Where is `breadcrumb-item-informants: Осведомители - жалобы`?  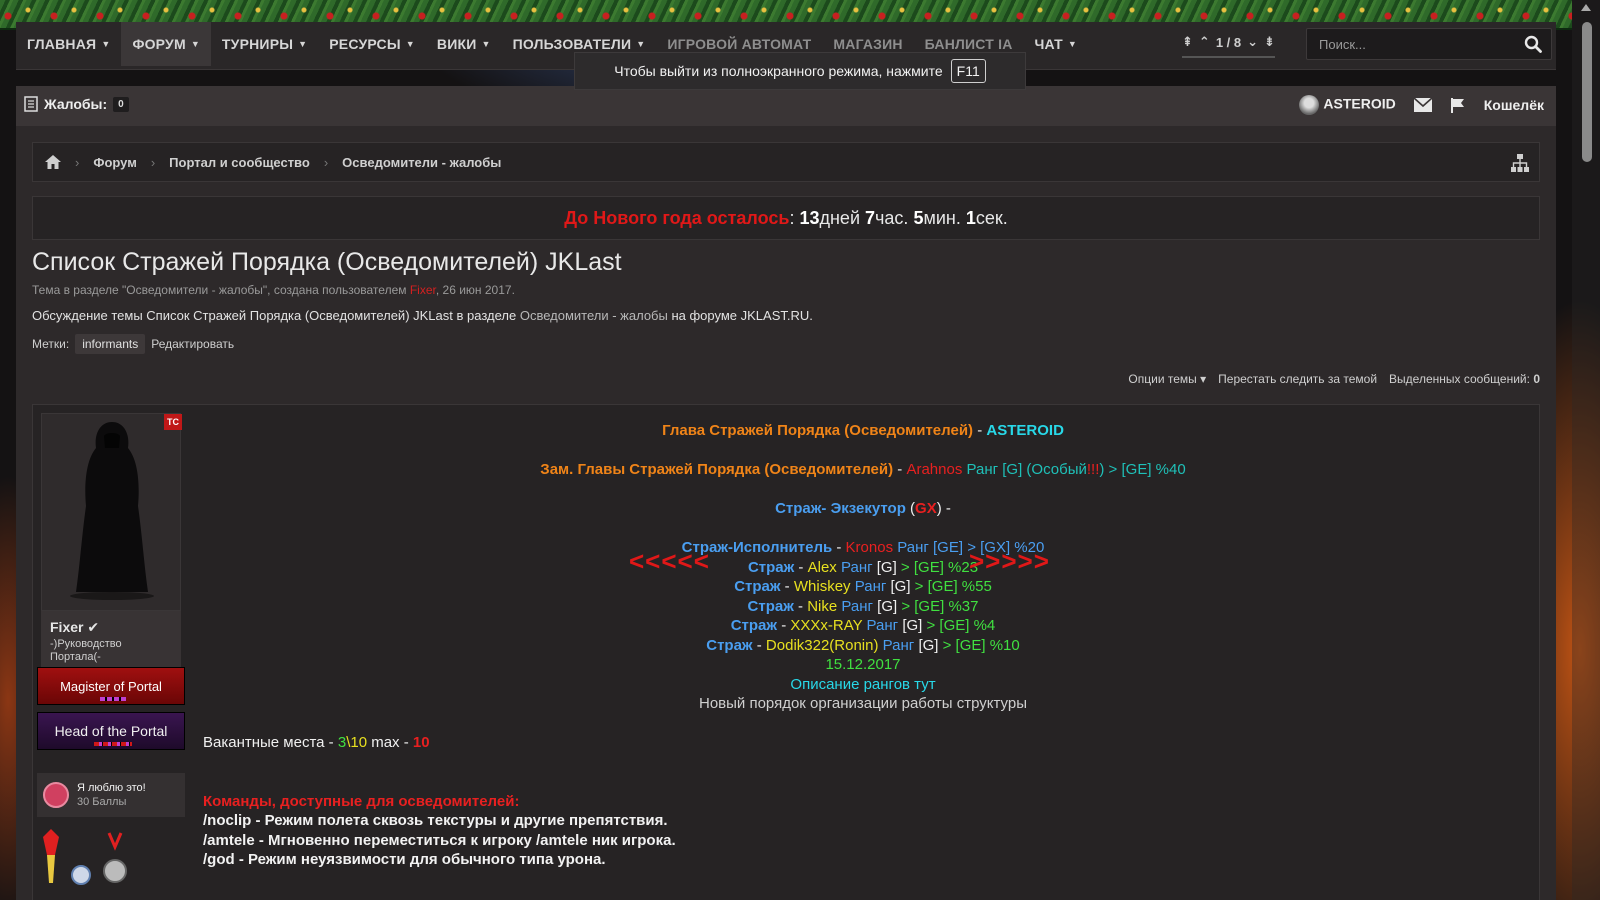 breadcrumb-item-informants: Осведомители - жалобы is located at coordinates (421, 162).